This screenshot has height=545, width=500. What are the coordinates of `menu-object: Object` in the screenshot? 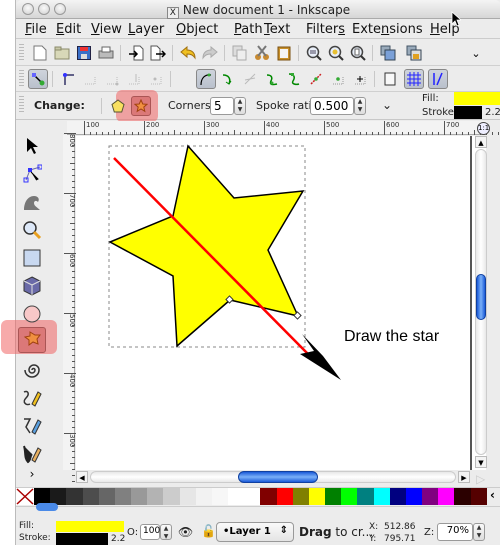 It's located at (197, 29).